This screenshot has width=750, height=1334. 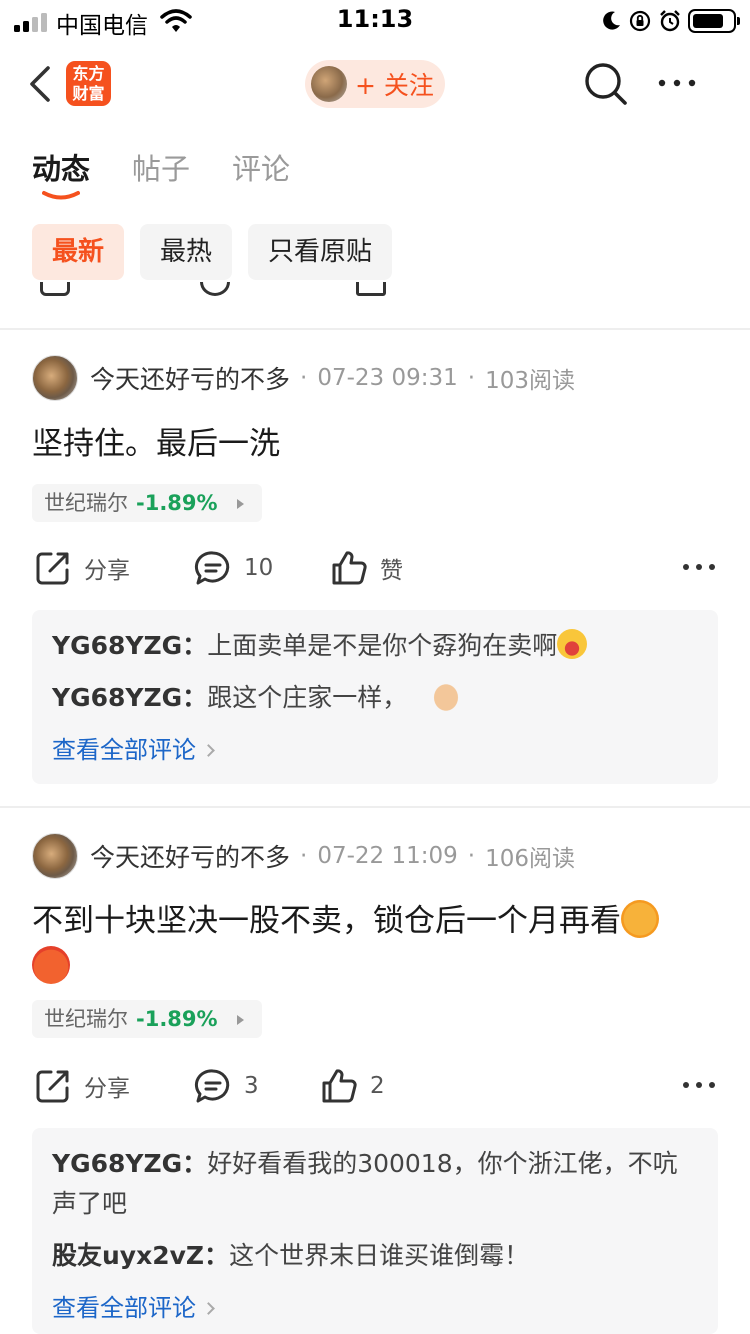 What do you see at coordinates (78, 252) in the screenshot?
I see `filter-latest: 最新` at bounding box center [78, 252].